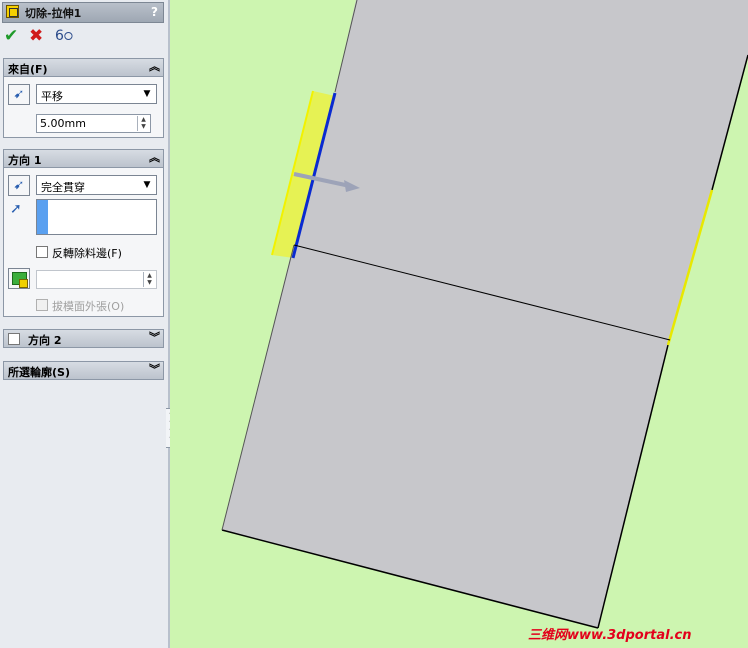 This screenshot has height=648, width=748. What do you see at coordinates (83, 159) in the screenshot?
I see `direction1-group-header: 方向 1 ︽` at bounding box center [83, 159].